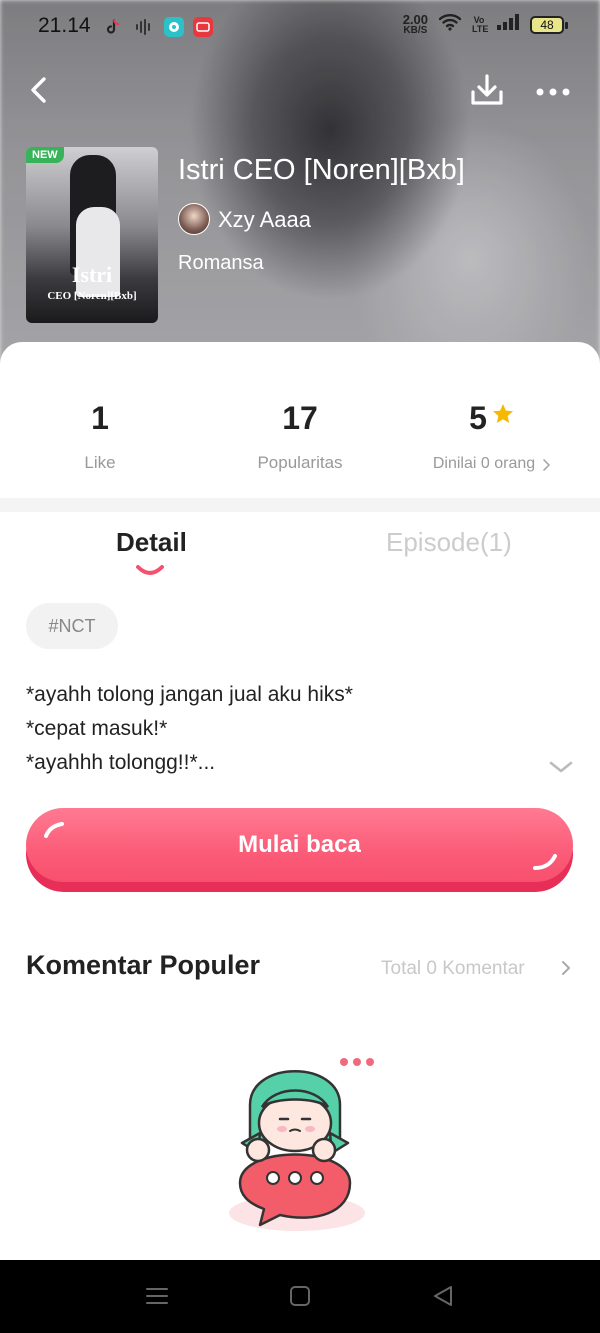 This screenshot has height=1333, width=600. Describe the element at coordinates (194, 219) in the screenshot. I see `author-avatar` at that location.